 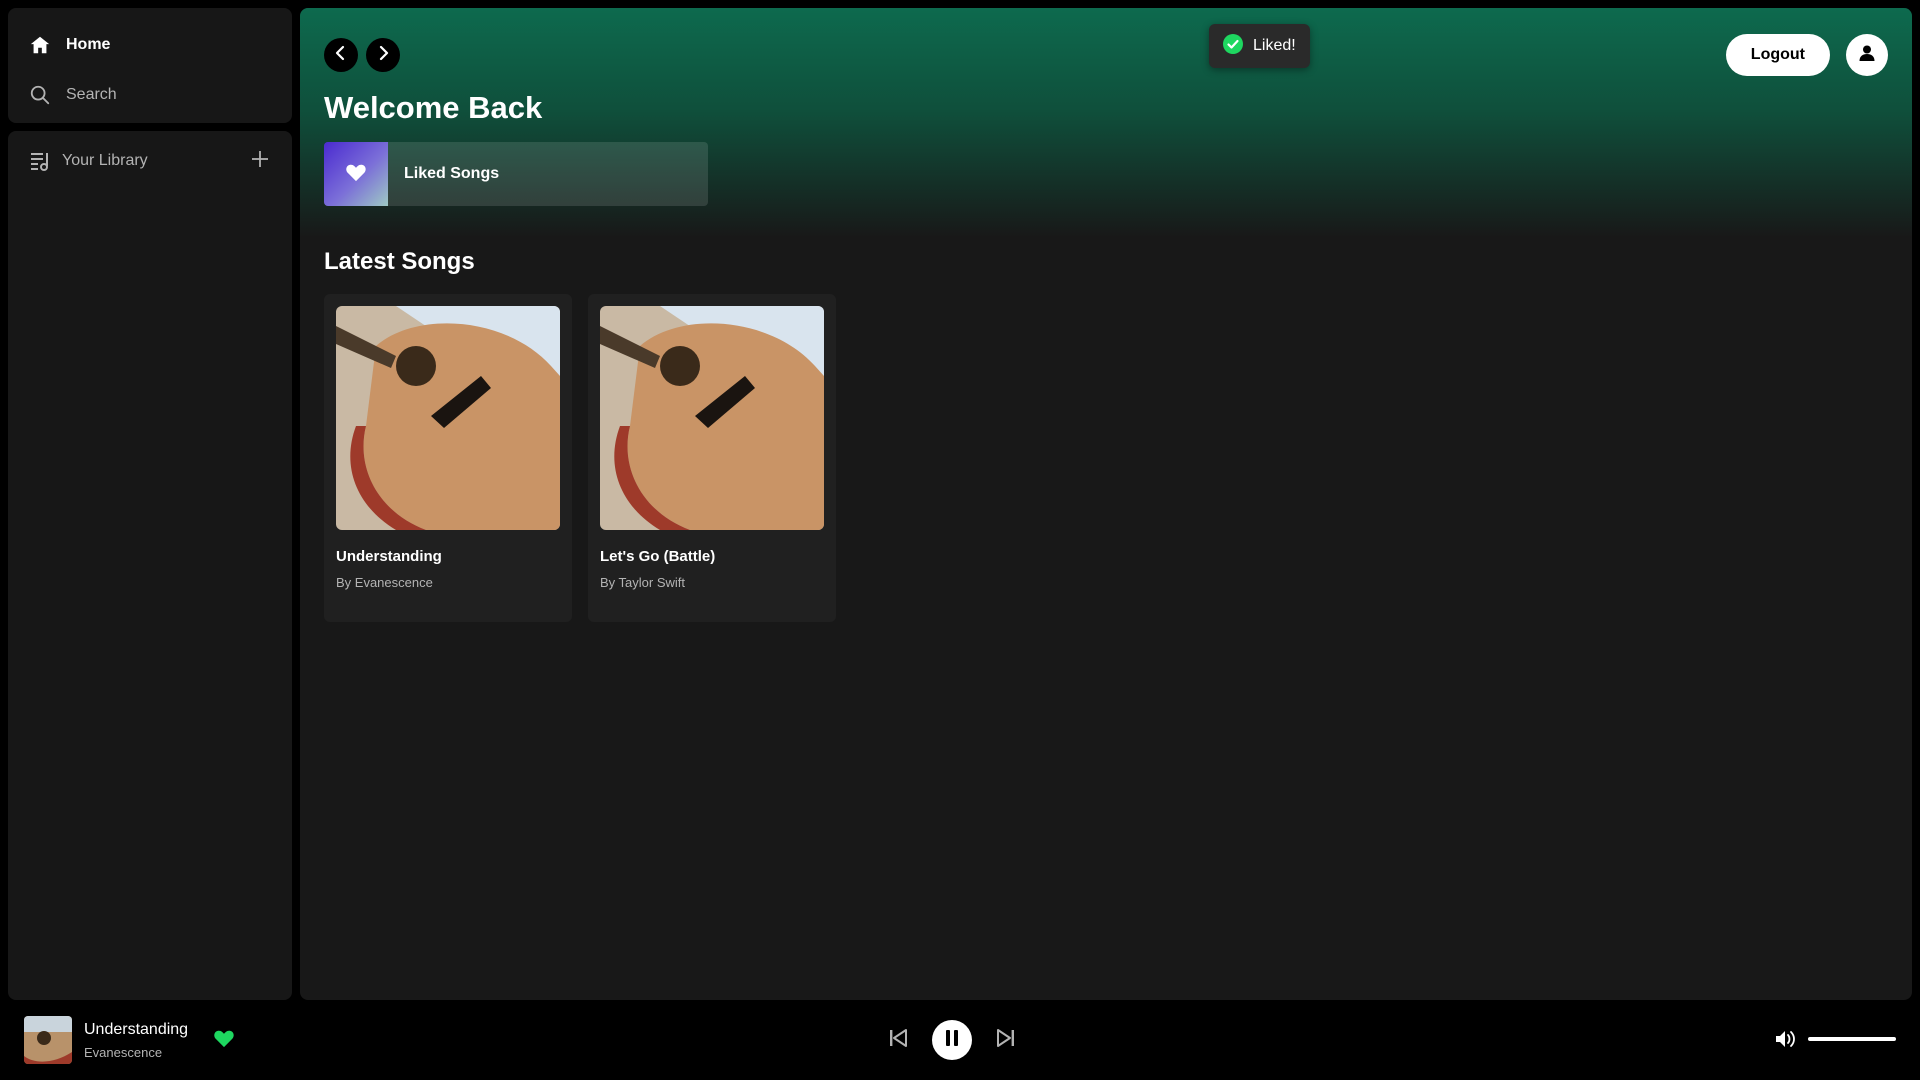 I want to click on plus-icon, so click(x=260, y=161).